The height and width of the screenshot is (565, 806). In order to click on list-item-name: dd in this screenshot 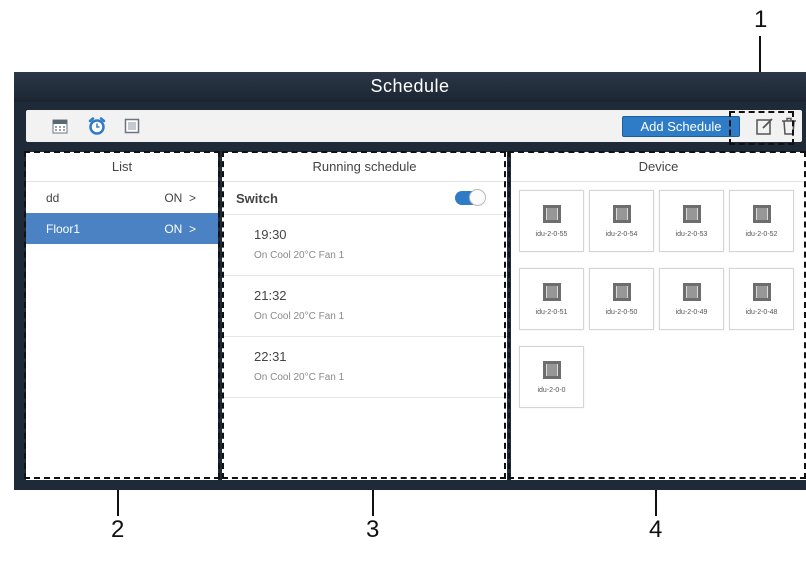, I will do `click(53, 197)`.